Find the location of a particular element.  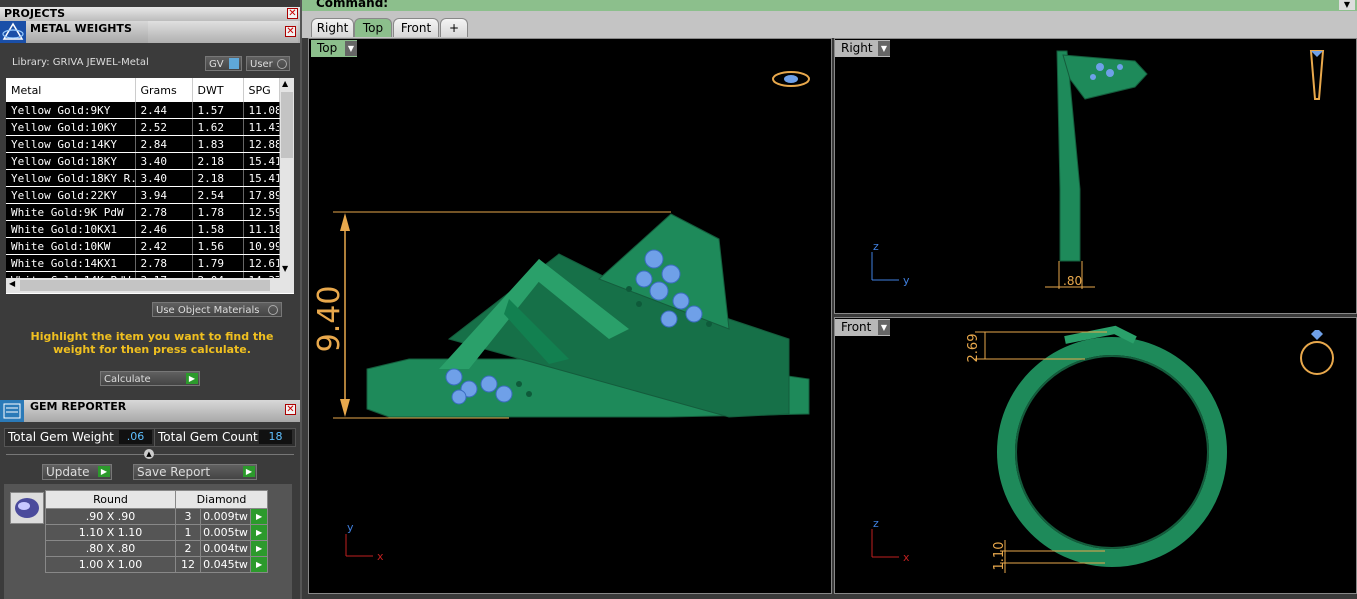

metal-table-hscroll: ◀ is located at coordinates (150, 285).